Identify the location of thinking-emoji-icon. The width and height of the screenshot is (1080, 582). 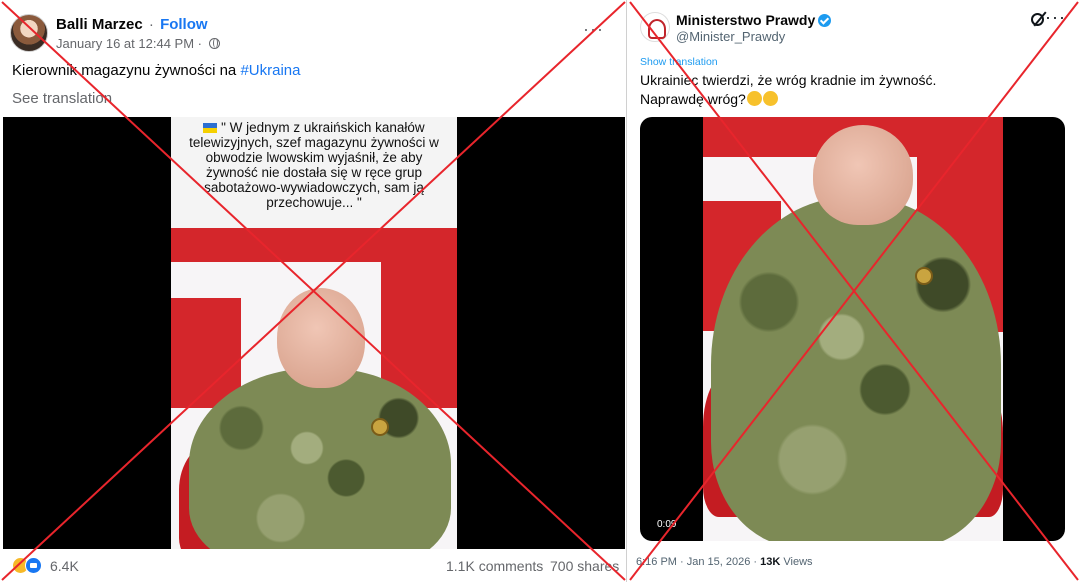
(754, 98).